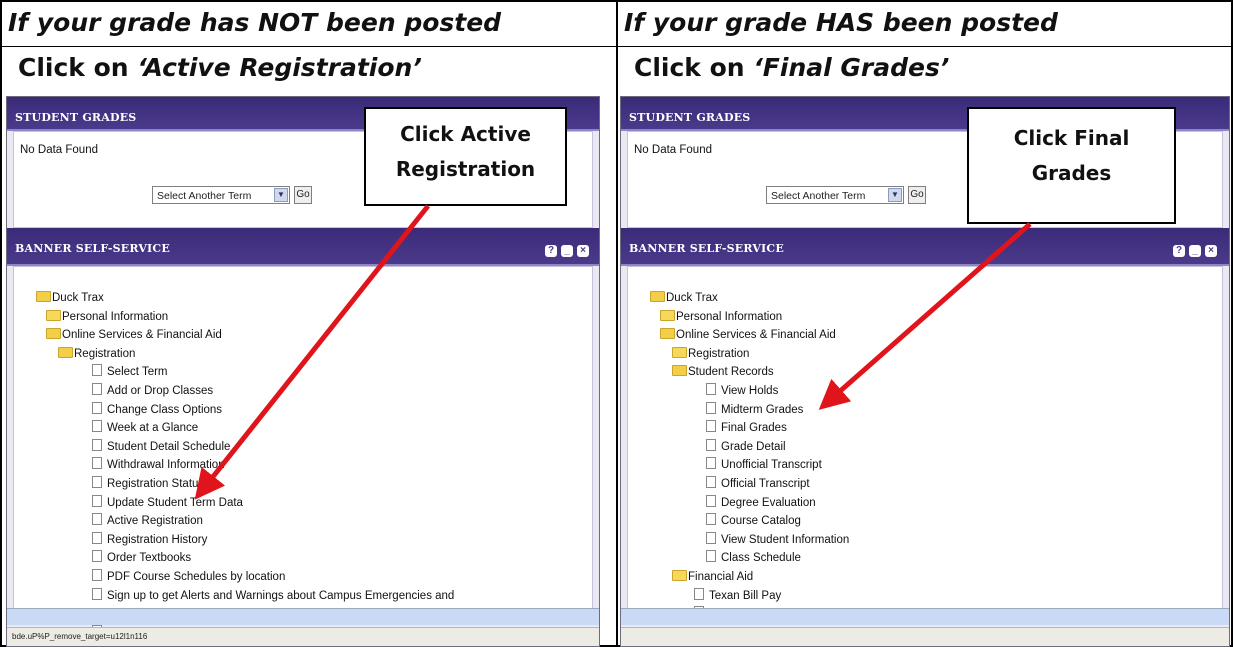 The height and width of the screenshot is (647, 1233). I want to click on tree-item: Grade Detail, so click(746, 447).